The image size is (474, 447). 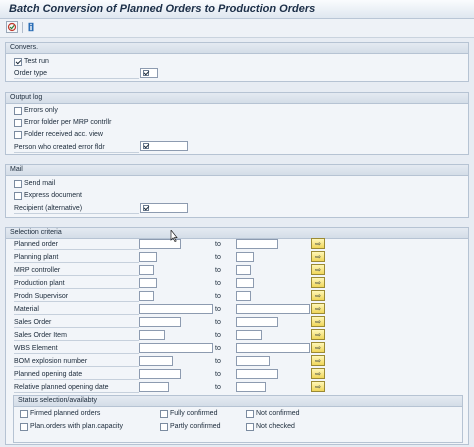 What do you see at coordinates (18, 196) in the screenshot?
I see `express-document-checkbox` at bounding box center [18, 196].